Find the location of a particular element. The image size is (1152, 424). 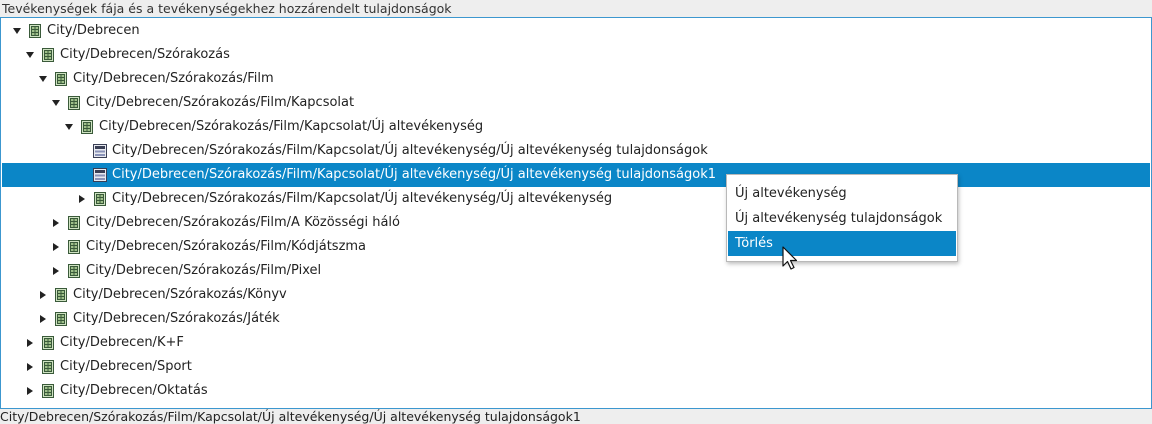

menu-item-new-subactivity-properties: Új altevékenység tulajdonságok is located at coordinates (842, 218).